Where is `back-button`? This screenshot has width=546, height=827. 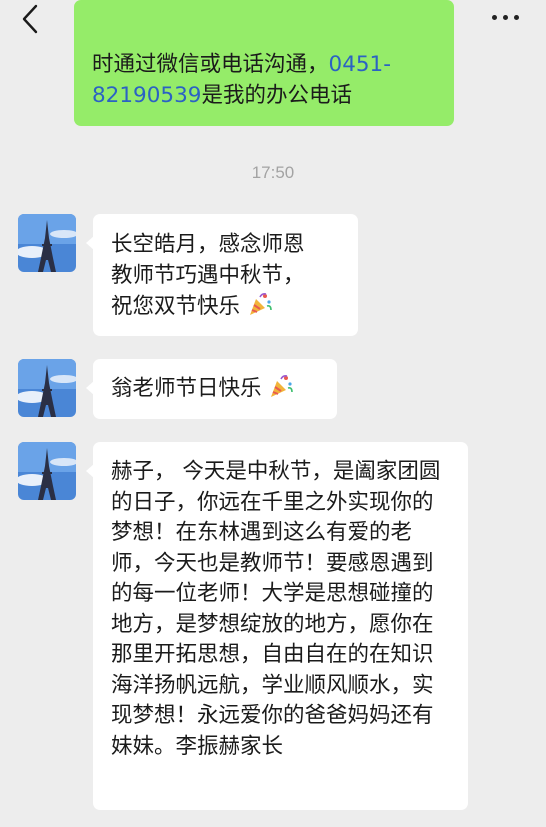
back-button is located at coordinates (31, 19).